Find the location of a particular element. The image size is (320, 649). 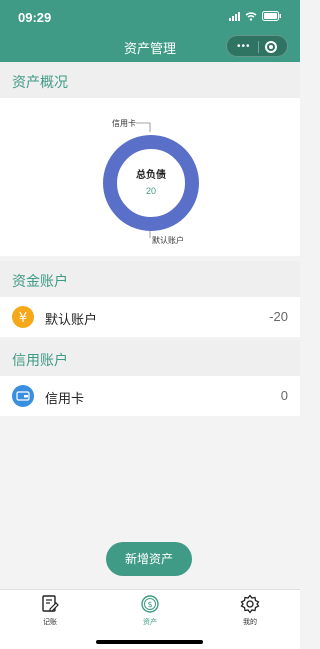

tab-label: 资产 is located at coordinates (150, 622).